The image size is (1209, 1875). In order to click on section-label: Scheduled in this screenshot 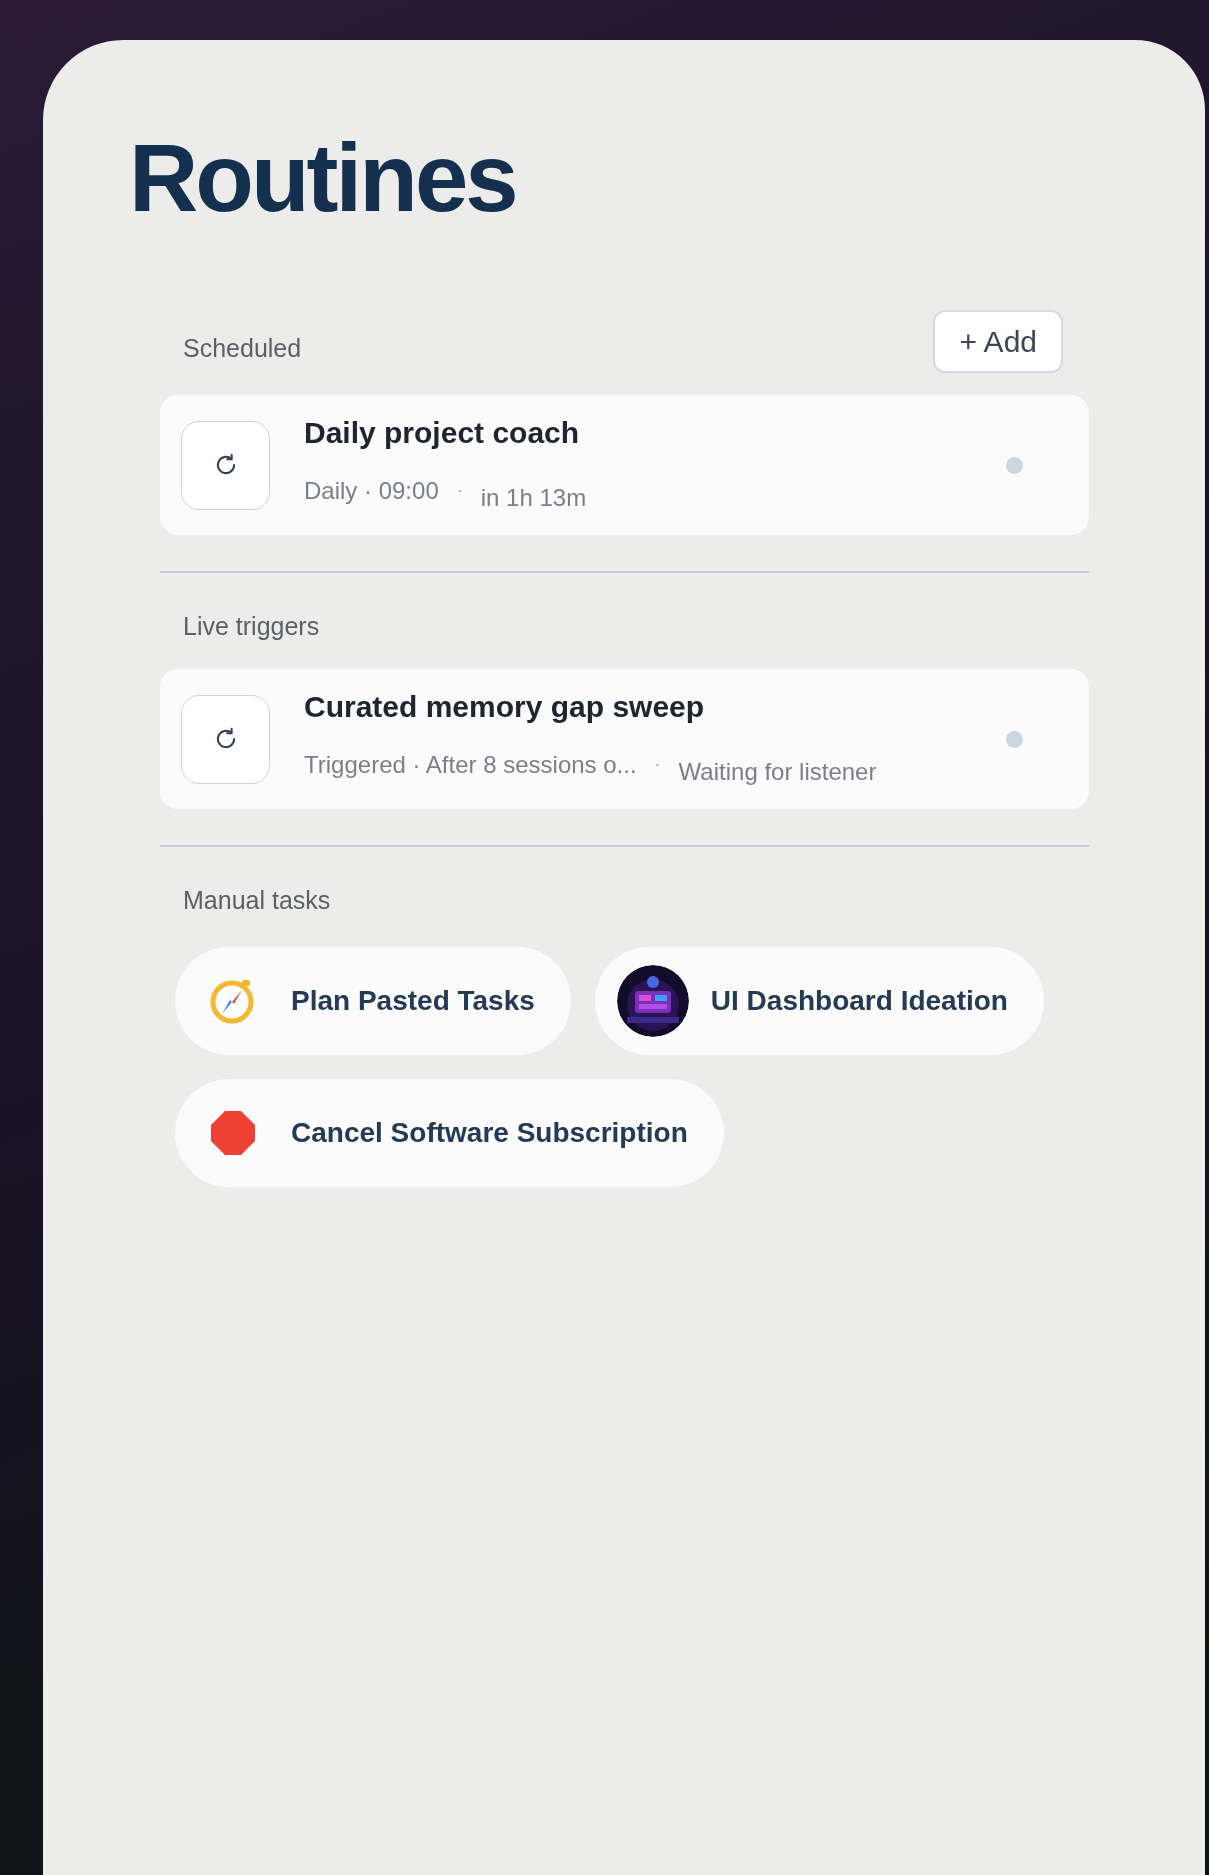, I will do `click(242, 348)`.